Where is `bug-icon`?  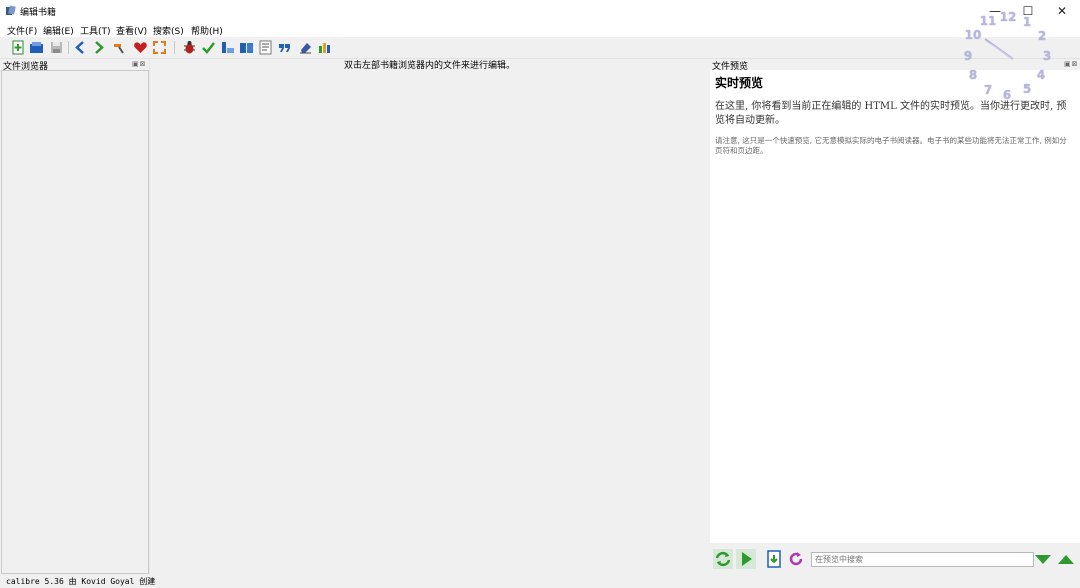
bug-icon is located at coordinates (189, 47).